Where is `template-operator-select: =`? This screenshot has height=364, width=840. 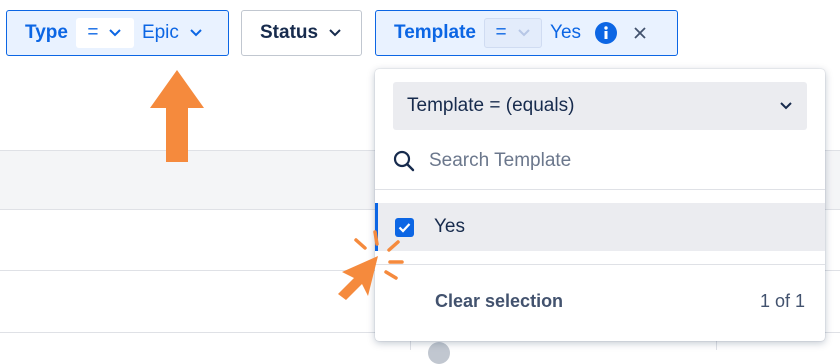 template-operator-select: = is located at coordinates (513, 33).